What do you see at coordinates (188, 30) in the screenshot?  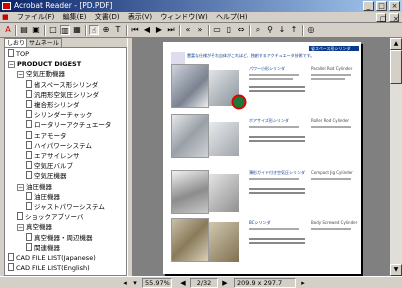 I see `go-back-icon: «` at bounding box center [188, 30].